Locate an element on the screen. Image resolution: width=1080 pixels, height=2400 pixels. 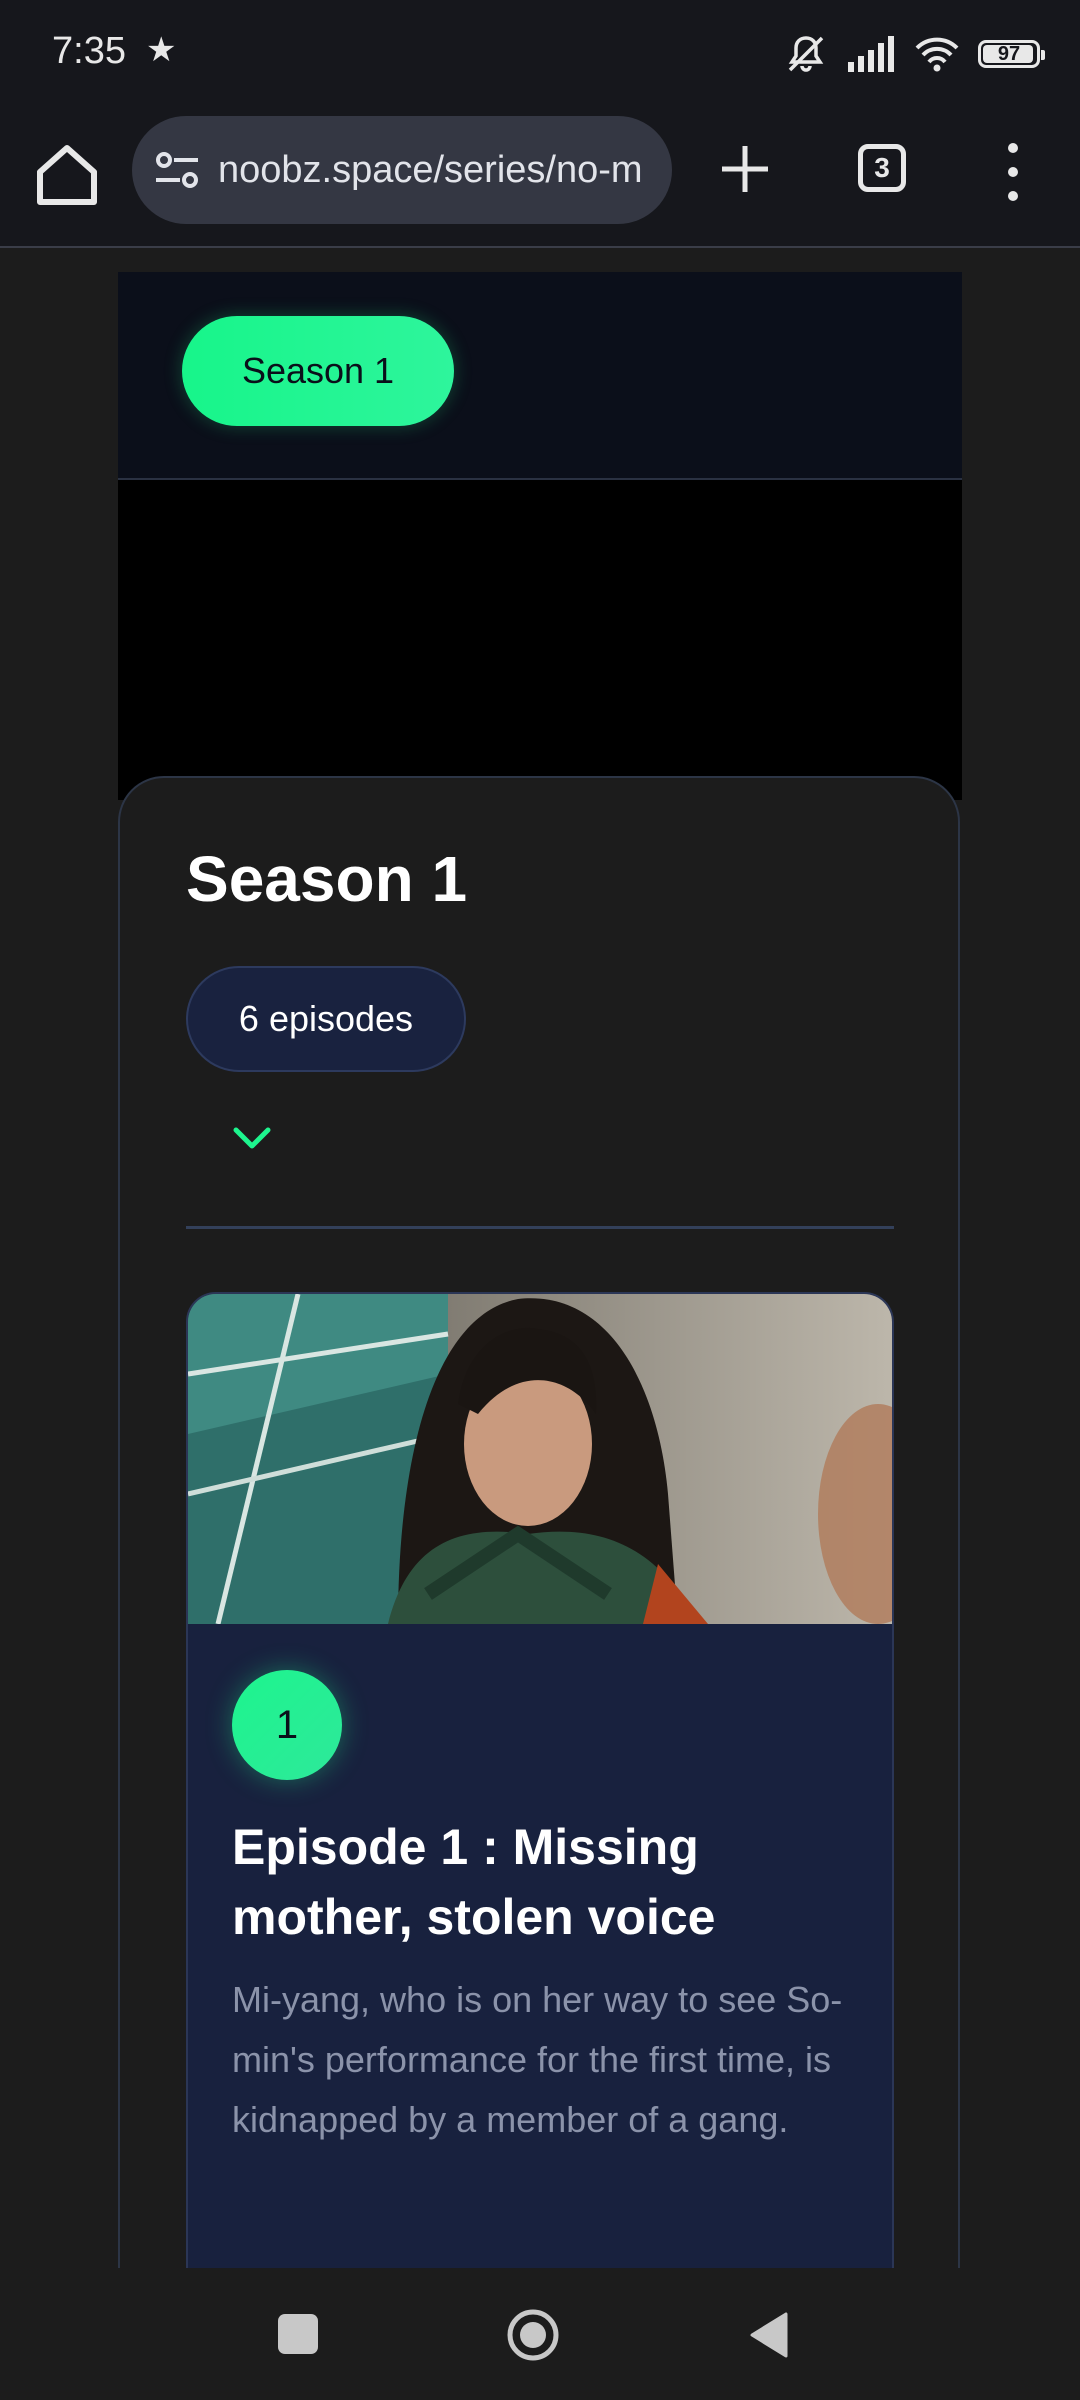
status-time: 7:35 is located at coordinates (89, 51).